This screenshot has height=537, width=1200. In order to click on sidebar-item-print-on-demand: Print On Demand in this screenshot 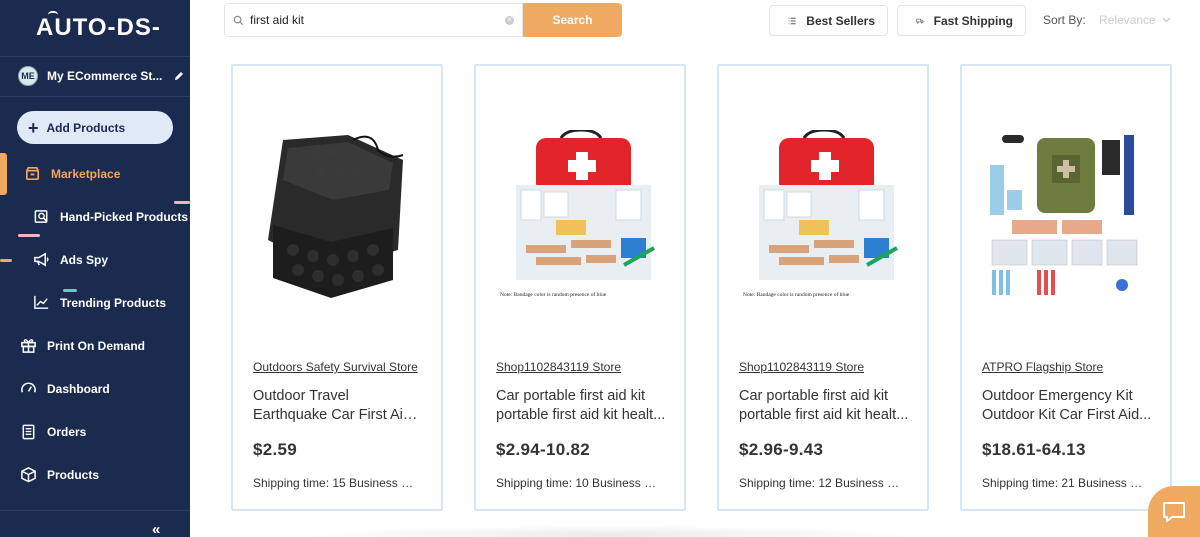, I will do `click(82, 345)`.